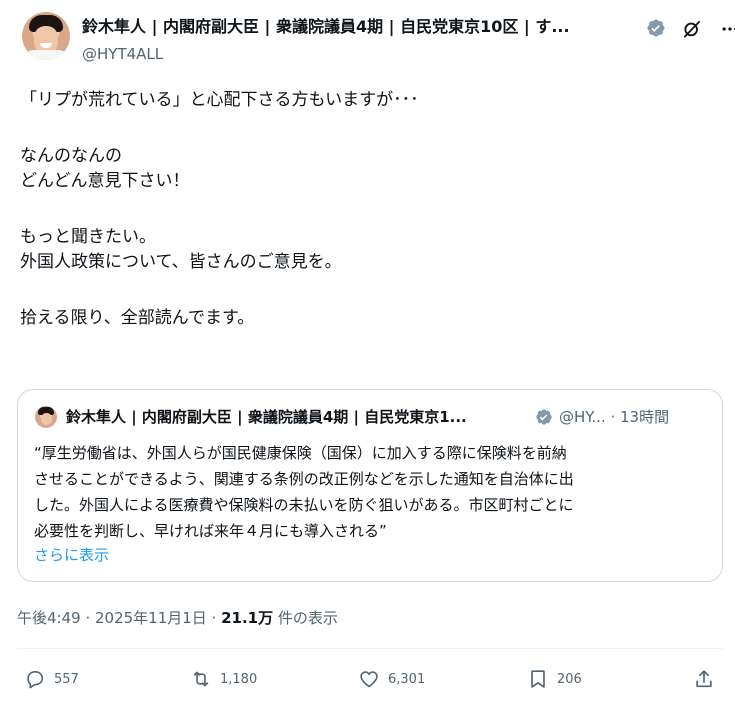 The image size is (735, 701). What do you see at coordinates (105, 181) in the screenshot?
I see `tweet-text-line: どんどん意見下さい！` at bounding box center [105, 181].